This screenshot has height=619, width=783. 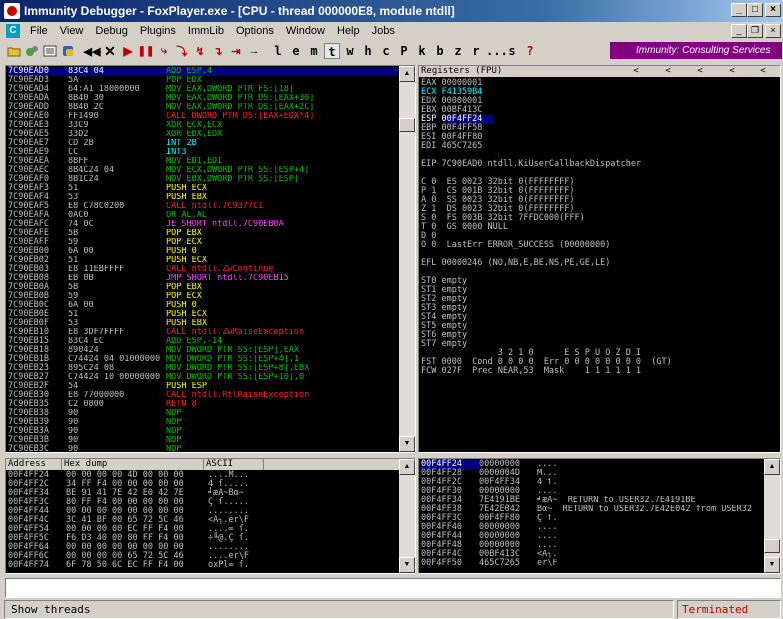 I want to click on step-into-icon: ⤷, so click(x=164, y=51).